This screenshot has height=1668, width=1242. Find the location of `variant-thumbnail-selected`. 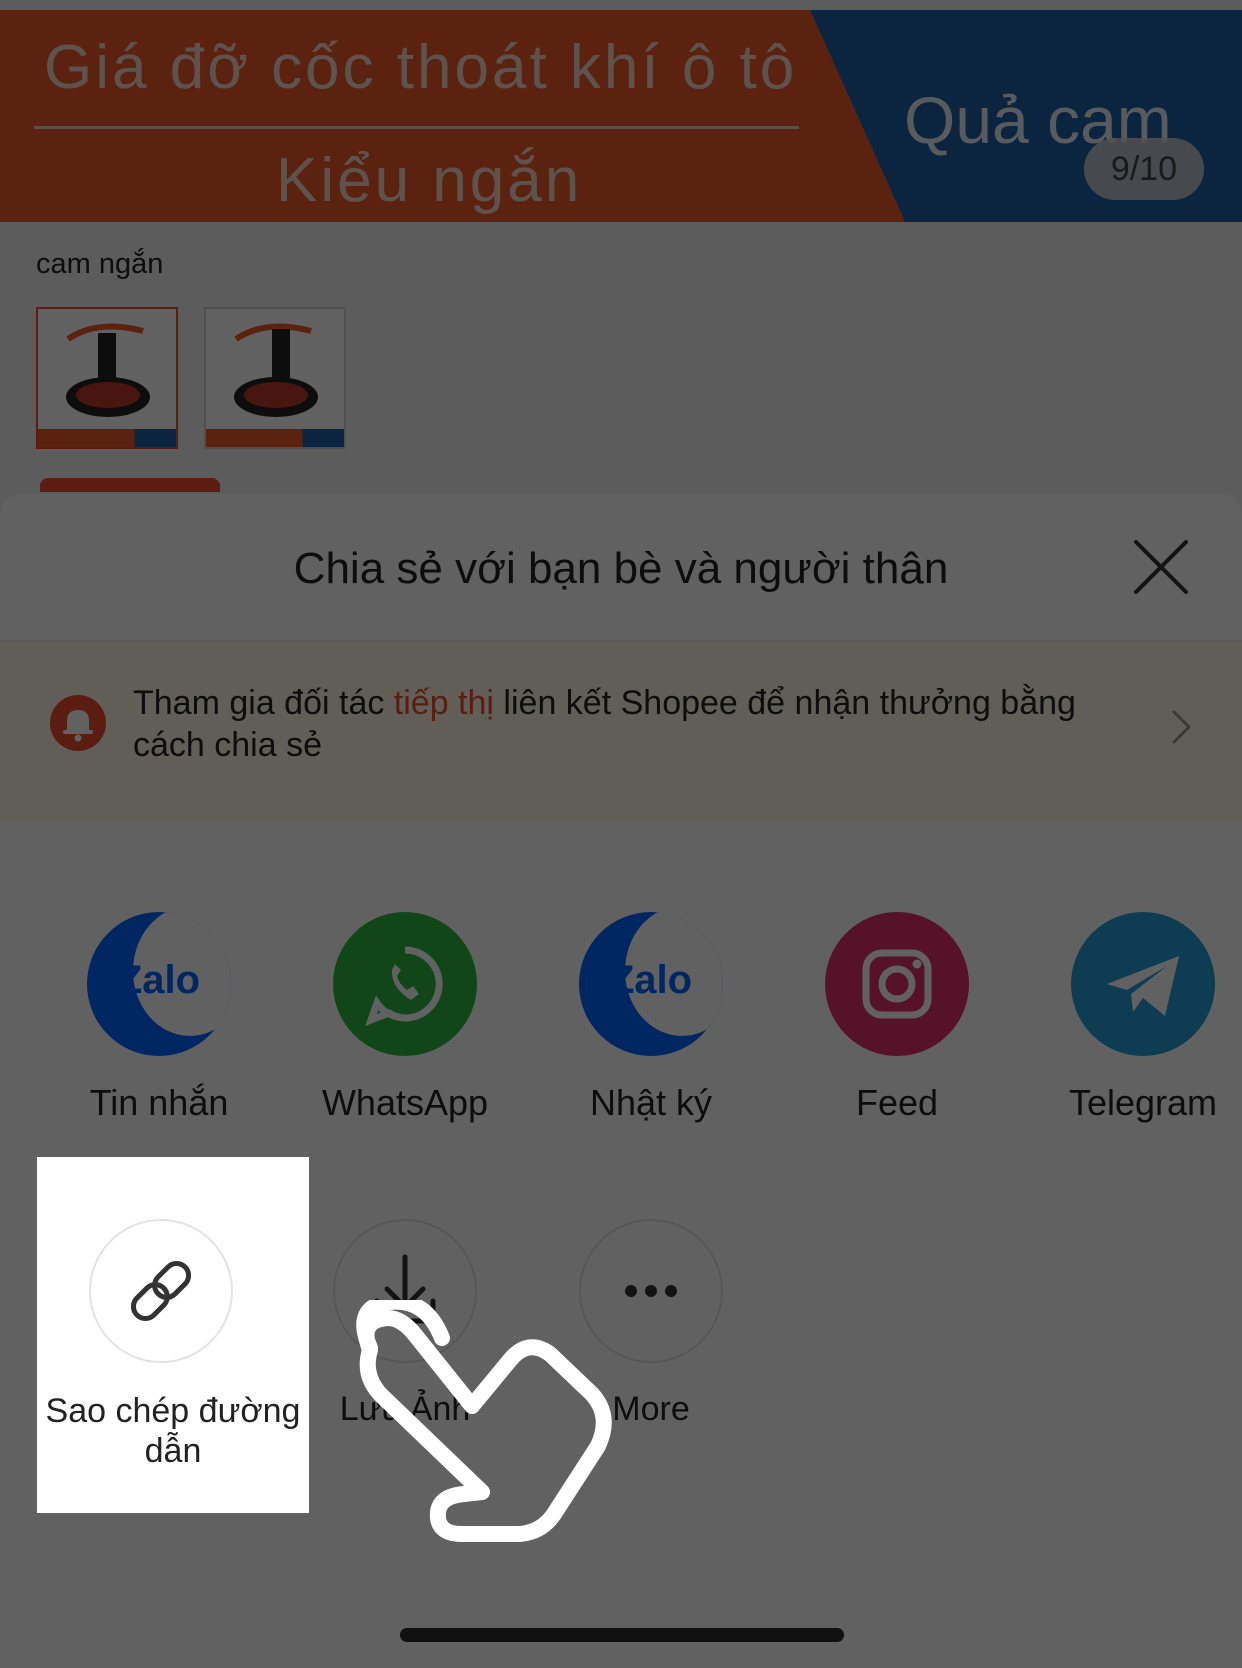

variant-thumbnail-selected is located at coordinates (107, 378).